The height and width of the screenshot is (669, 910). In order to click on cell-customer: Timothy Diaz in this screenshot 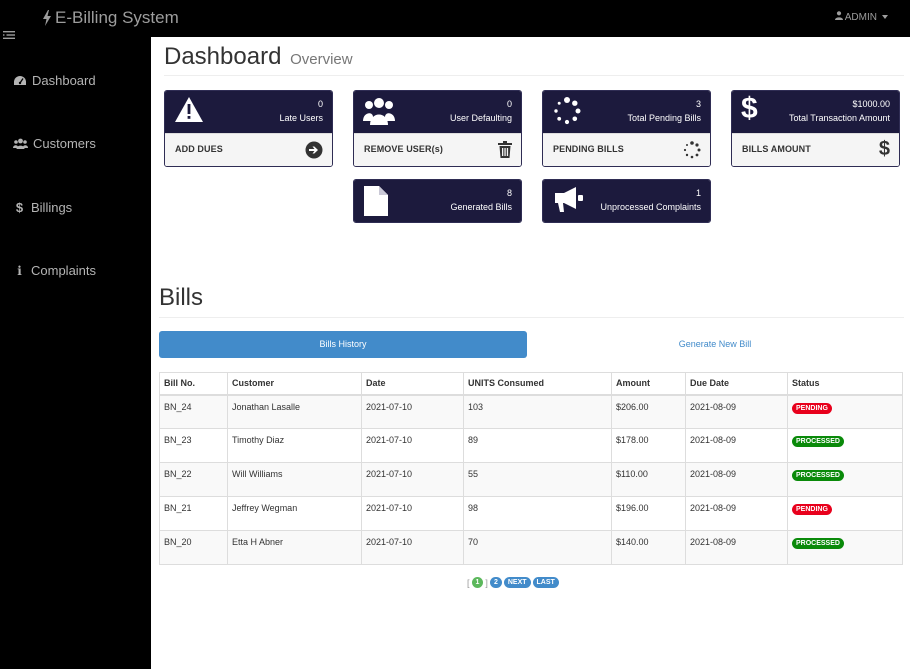, I will do `click(294, 445)`.